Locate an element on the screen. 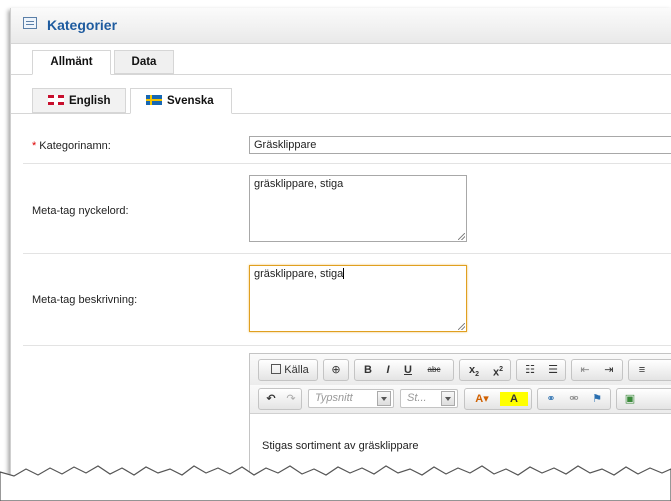 The width and height of the screenshot is (671, 501). meta-description-label: Meta-tag beskrivning: is located at coordinates (85, 300).